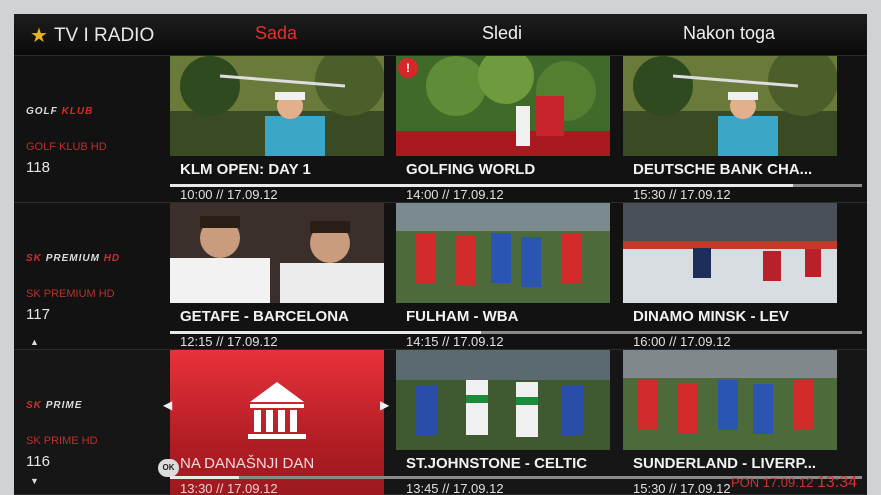 This screenshot has width=881, height=495. What do you see at coordinates (836, 482) in the screenshot?
I see `clock-time: 13:34` at bounding box center [836, 482].